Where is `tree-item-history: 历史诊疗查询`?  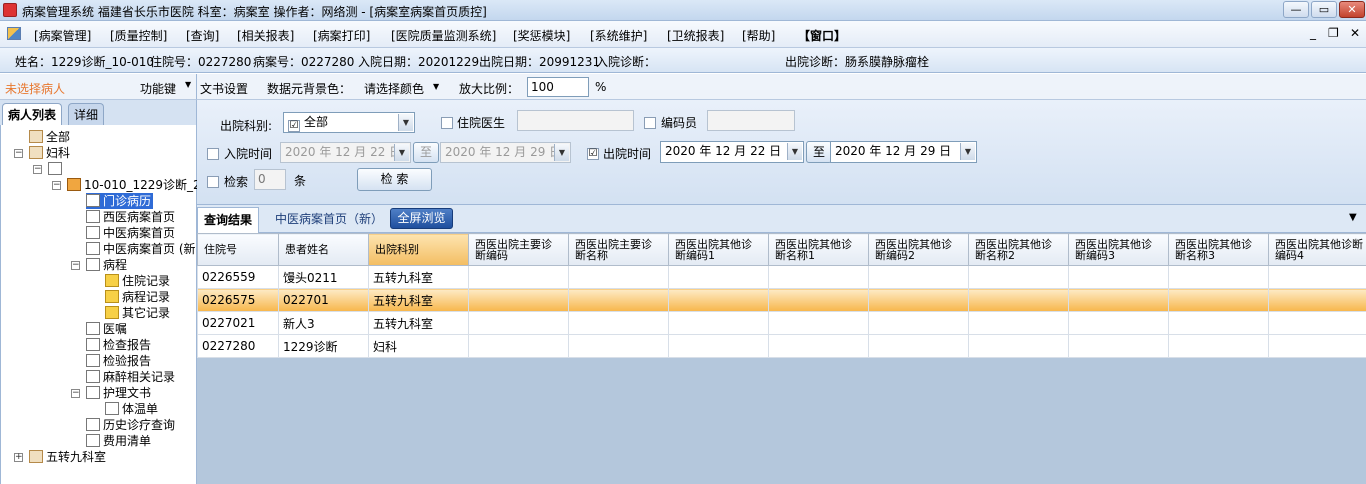 tree-item-history: 历史诊疗查询 is located at coordinates (130, 425).